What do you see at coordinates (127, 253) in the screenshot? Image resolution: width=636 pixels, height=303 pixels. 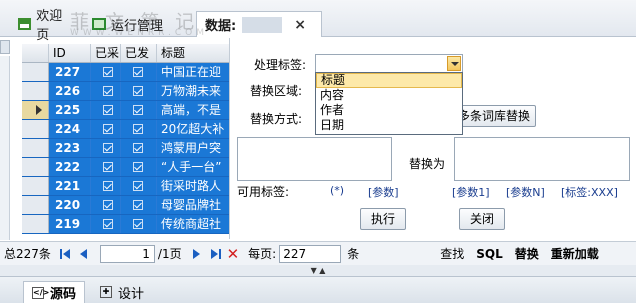 I see `page-number-input: 1` at bounding box center [127, 253].